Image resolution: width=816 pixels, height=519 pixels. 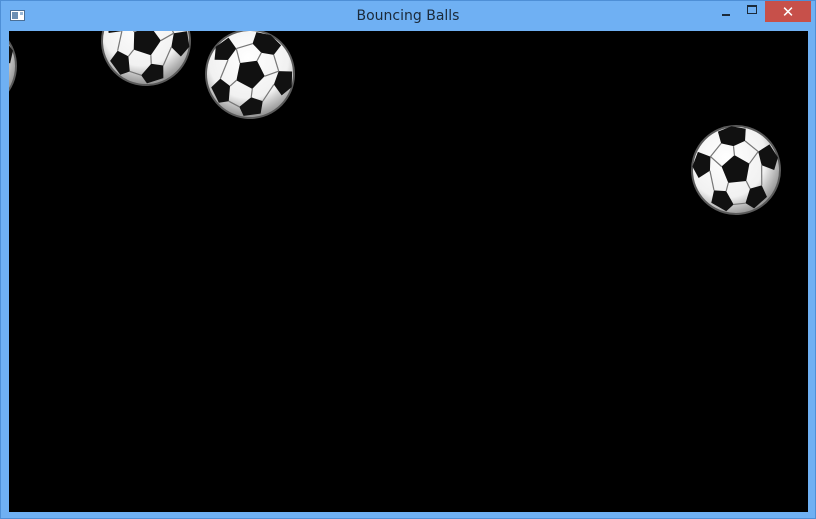 I want to click on maximize-button, so click(x=752, y=11).